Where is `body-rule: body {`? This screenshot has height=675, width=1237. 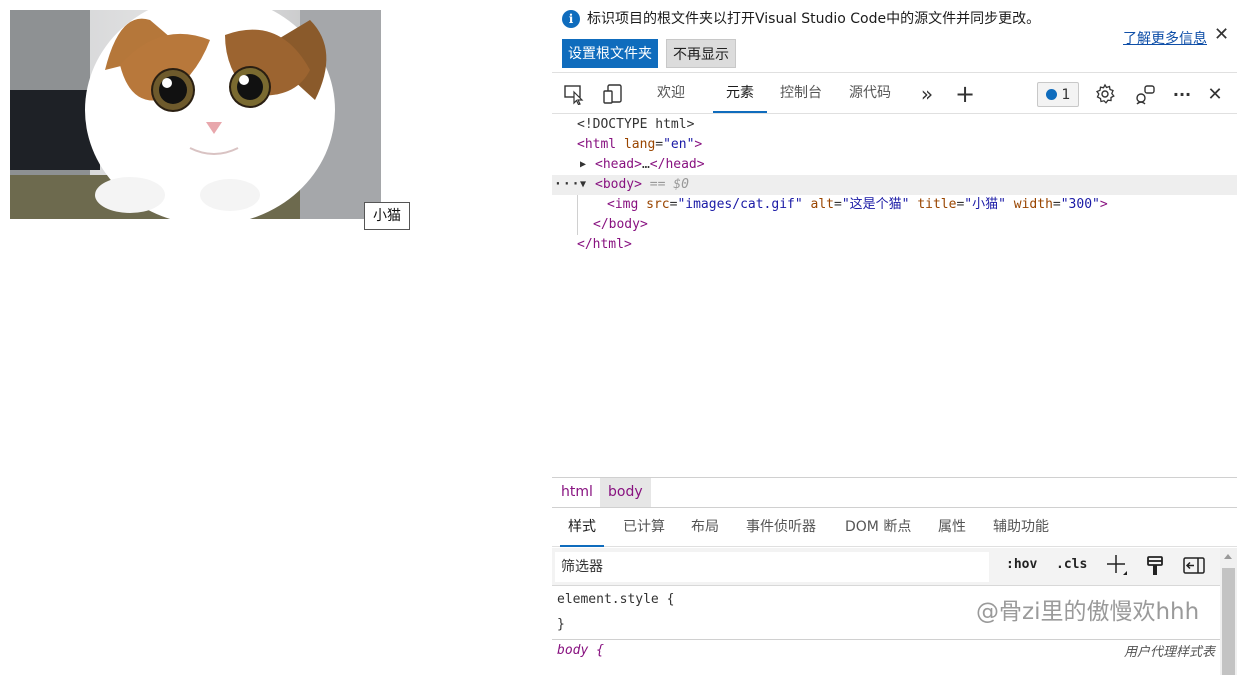
body-rule: body { is located at coordinates (580, 651).